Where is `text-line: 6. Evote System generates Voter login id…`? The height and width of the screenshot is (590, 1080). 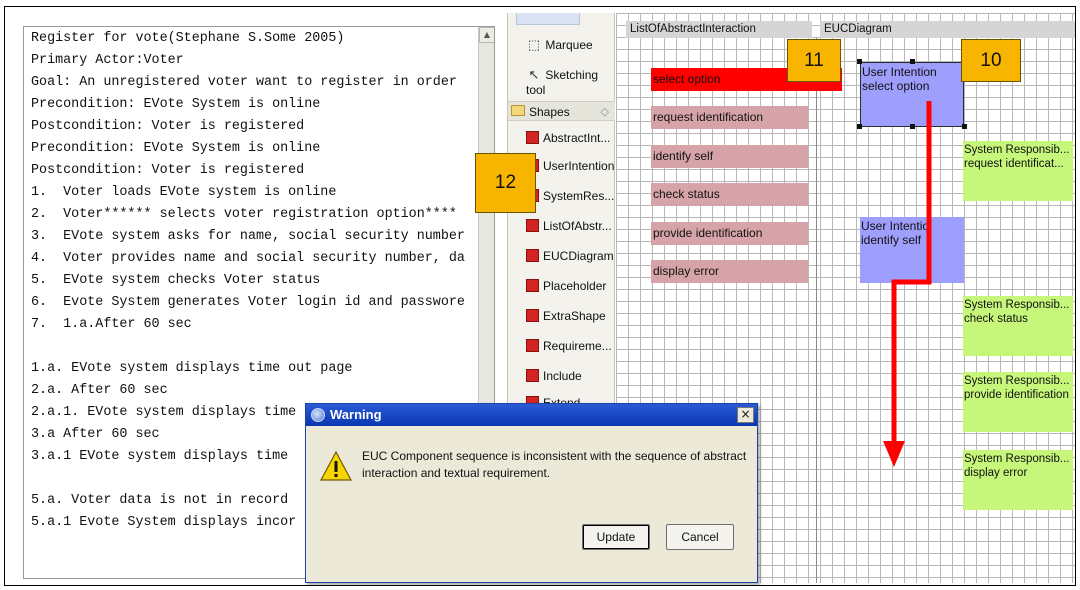 text-line: 6. Evote System generates Voter login id… is located at coordinates (248, 302).